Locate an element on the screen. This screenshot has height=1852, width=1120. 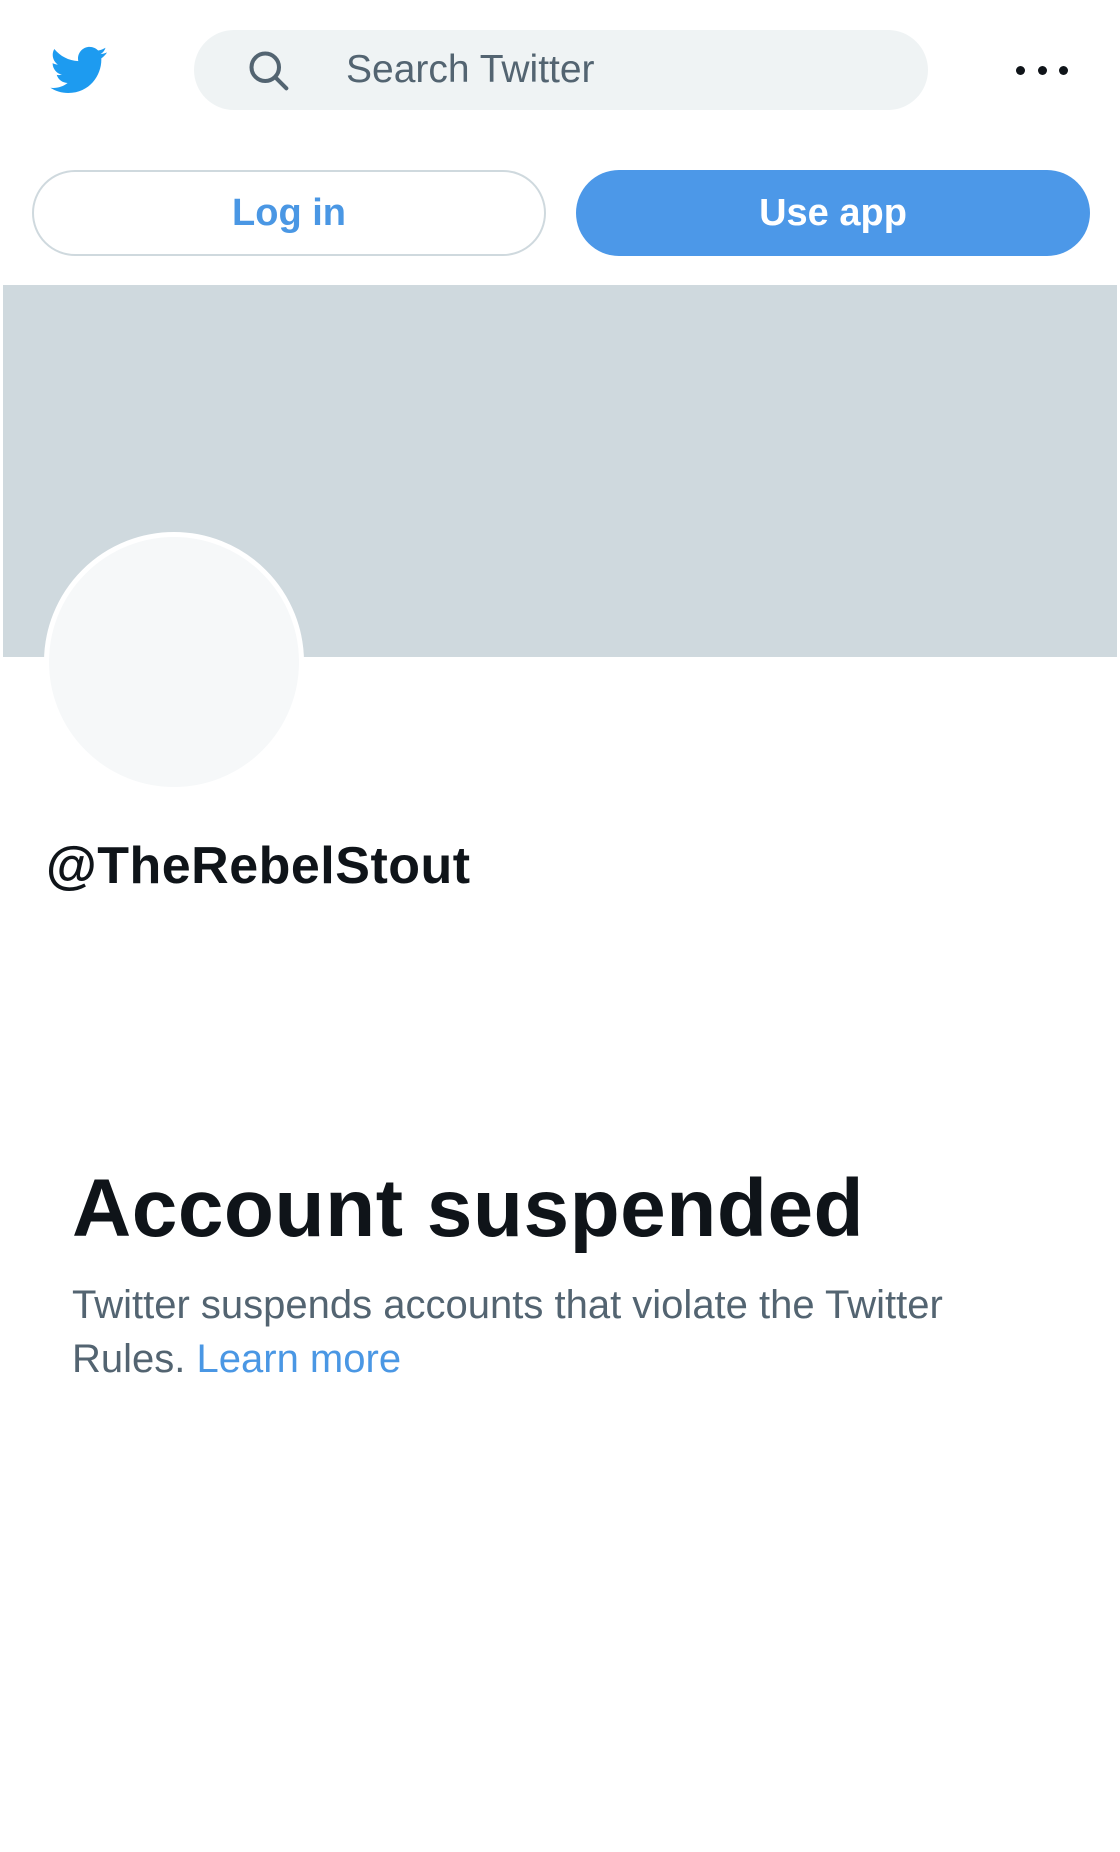
use-app-button: Use app is located at coordinates (833, 213).